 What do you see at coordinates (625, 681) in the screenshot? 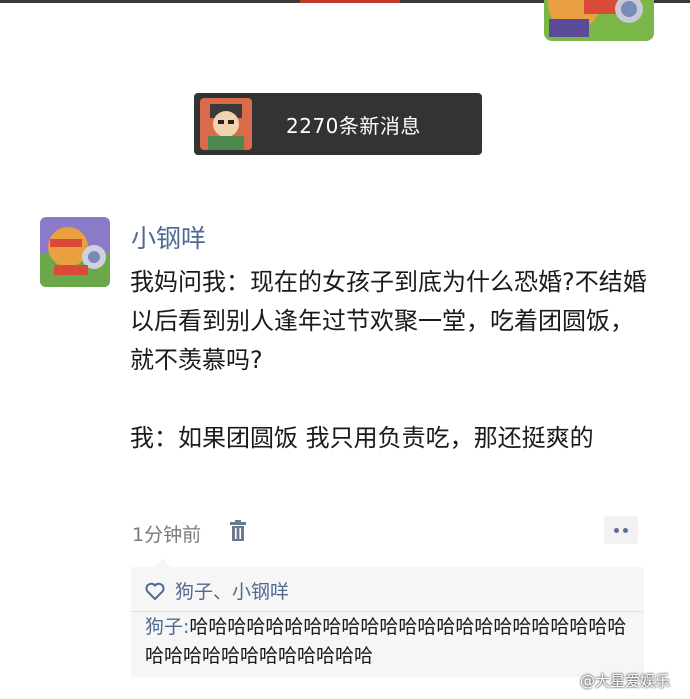
I see `watermark: @大星爱娱乐` at bounding box center [625, 681].